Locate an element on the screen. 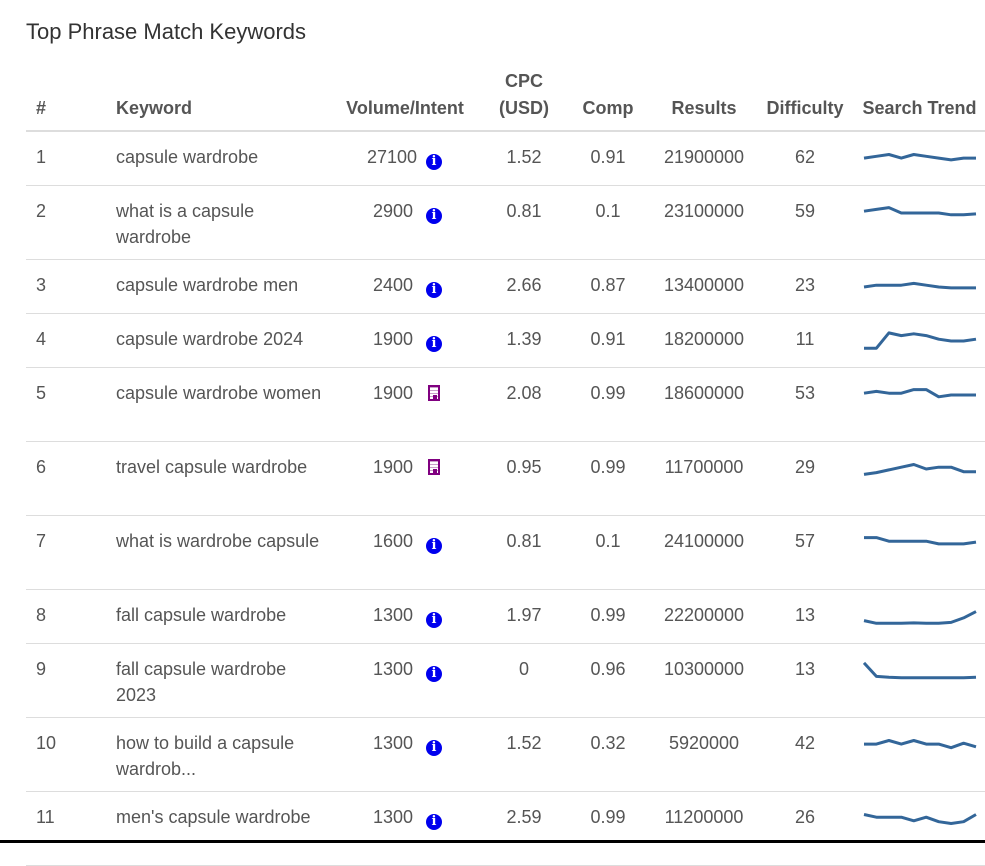  volume-intent-cell: 1900 i is located at coordinates (405, 340).